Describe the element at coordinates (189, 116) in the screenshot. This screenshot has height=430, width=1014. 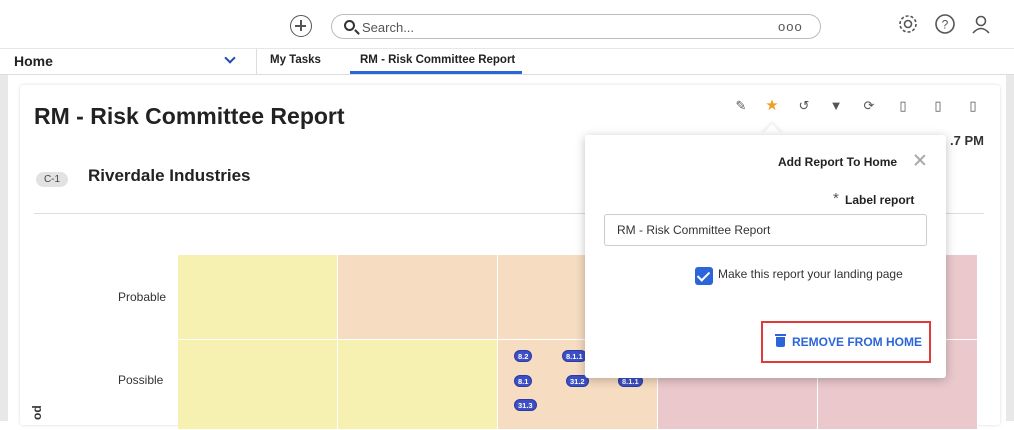
I see `page-title: RM - Risk Committee Report` at that location.